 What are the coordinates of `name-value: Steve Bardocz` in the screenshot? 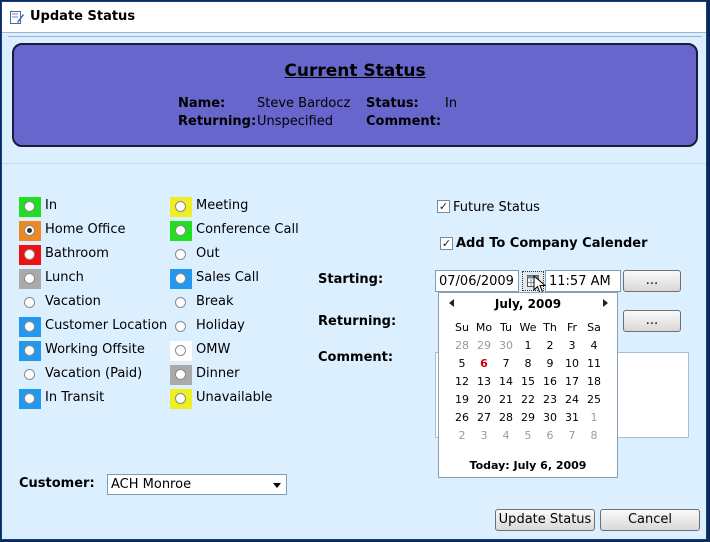 It's located at (304, 103).